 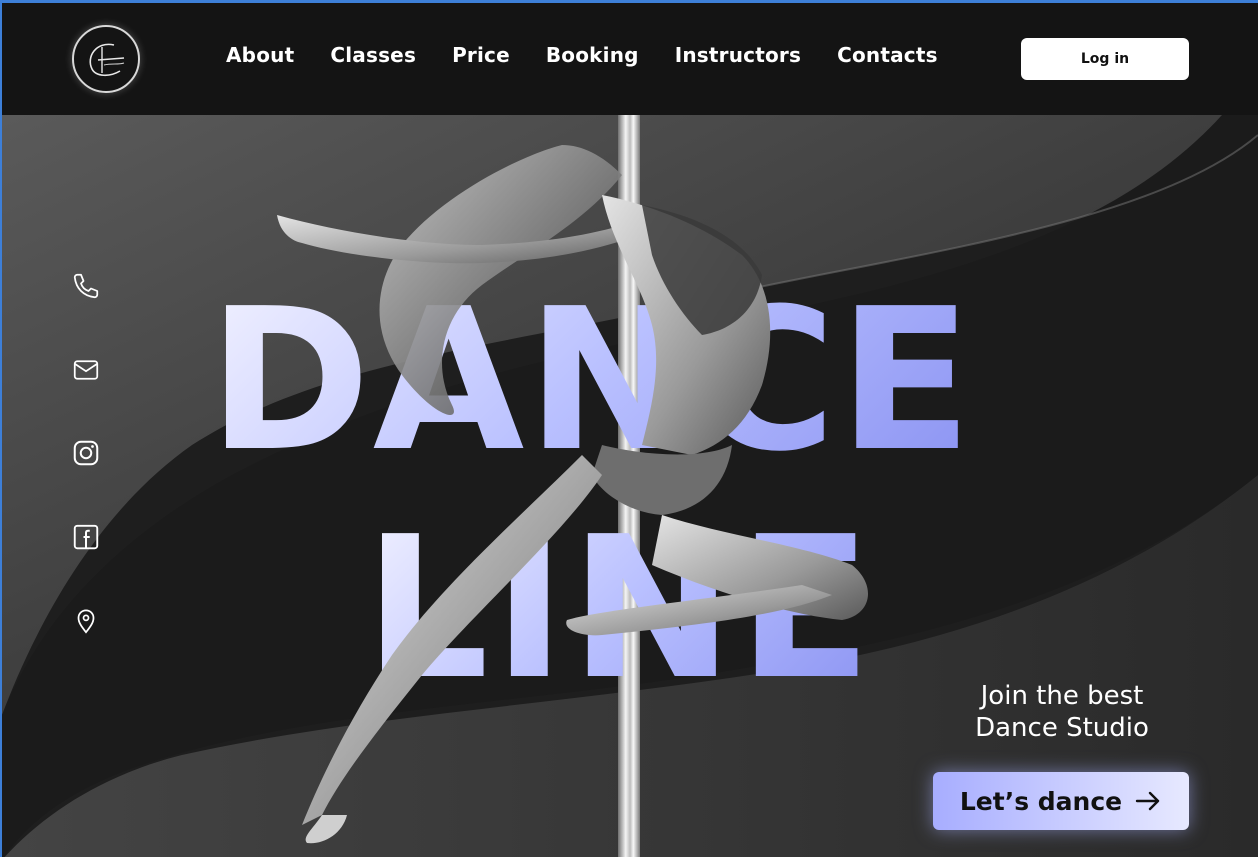 I want to click on logo-mark, so click(x=107, y=60).